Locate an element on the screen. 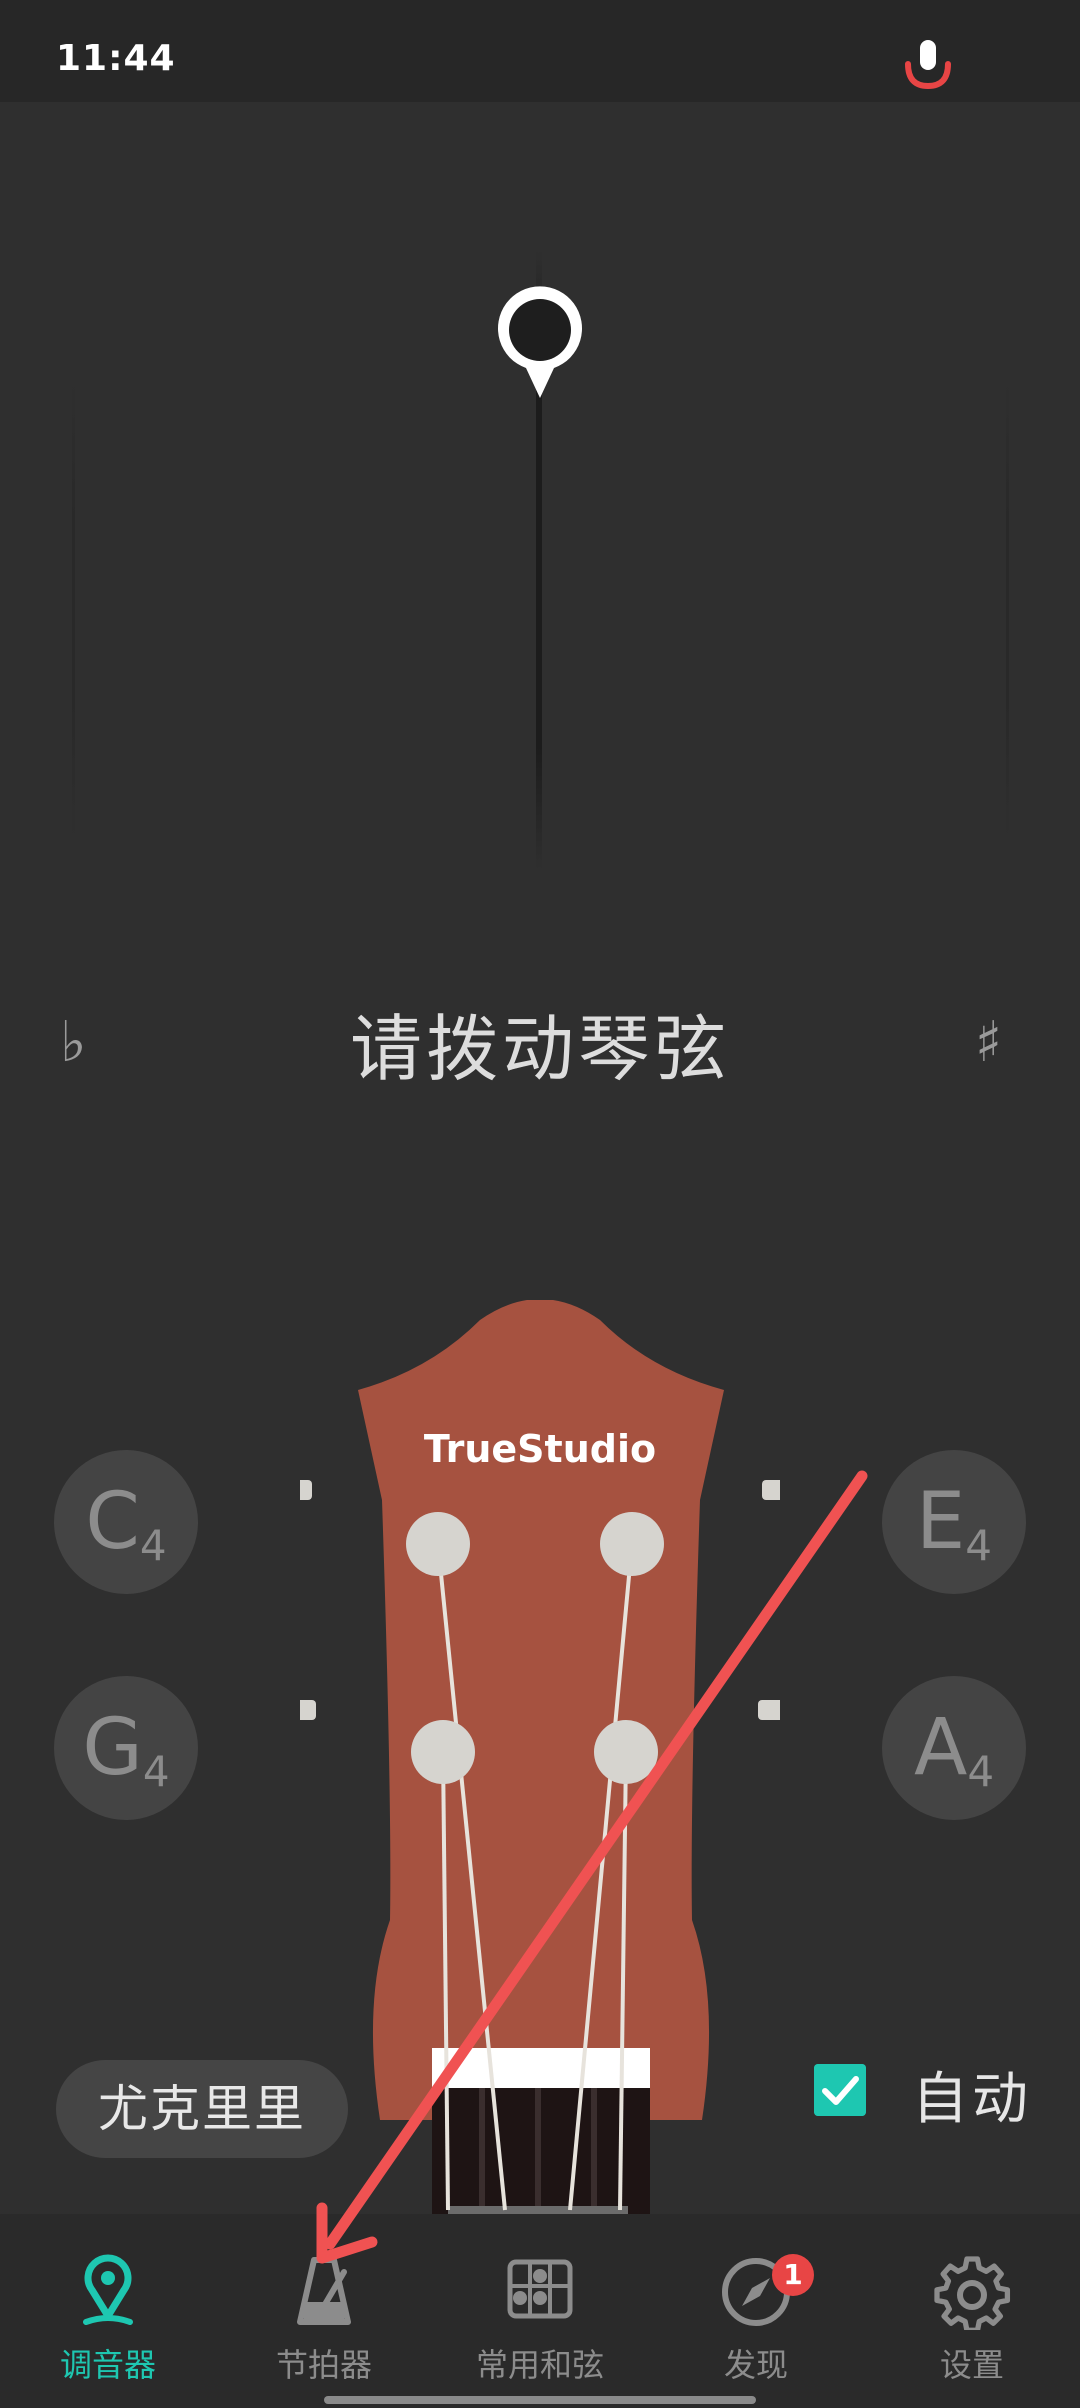  string-note: A is located at coordinates (940, 1748).